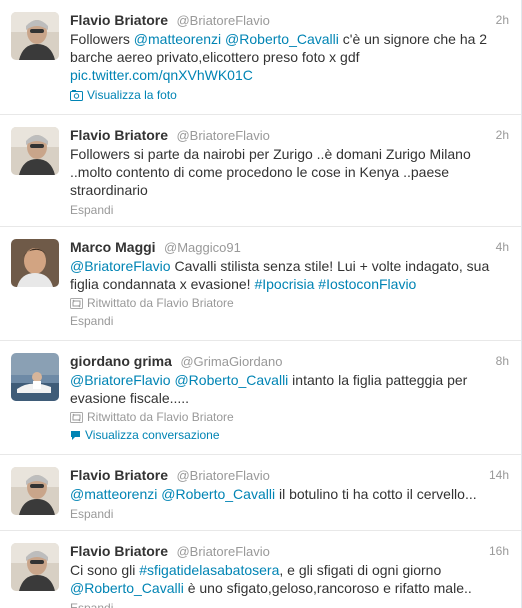  What do you see at coordinates (360, 570) in the screenshot?
I see `tweet-text-segment: , e gli sfigati di ogni giorno` at bounding box center [360, 570].